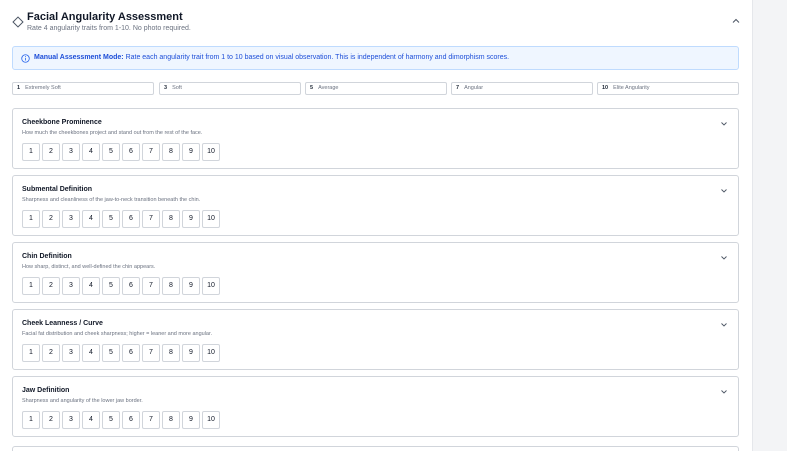 This screenshot has height=451, width=787. I want to click on scale-chip-label: Extremely Soft, so click(43, 88).